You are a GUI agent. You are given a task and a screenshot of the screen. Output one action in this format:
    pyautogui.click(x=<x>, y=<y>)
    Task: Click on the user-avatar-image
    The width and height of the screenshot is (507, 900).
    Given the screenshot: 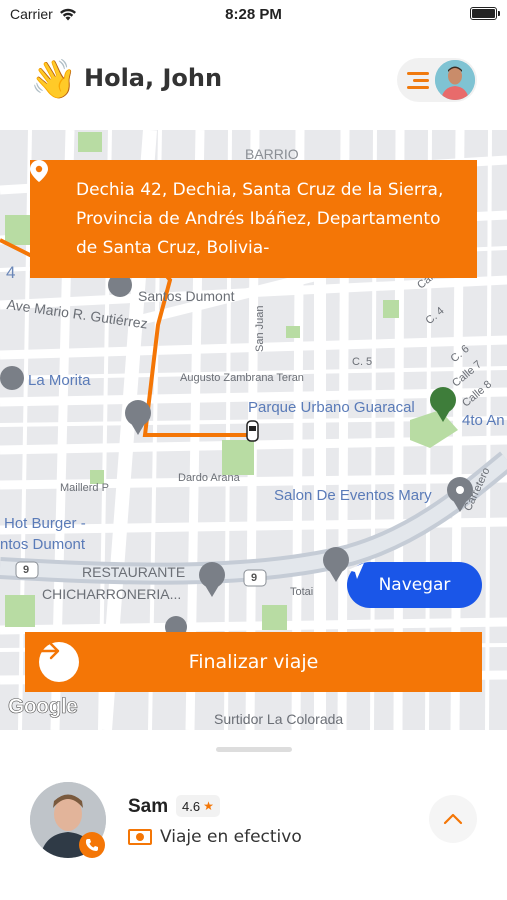 What is the action you would take?
    pyautogui.click(x=455, y=80)
    